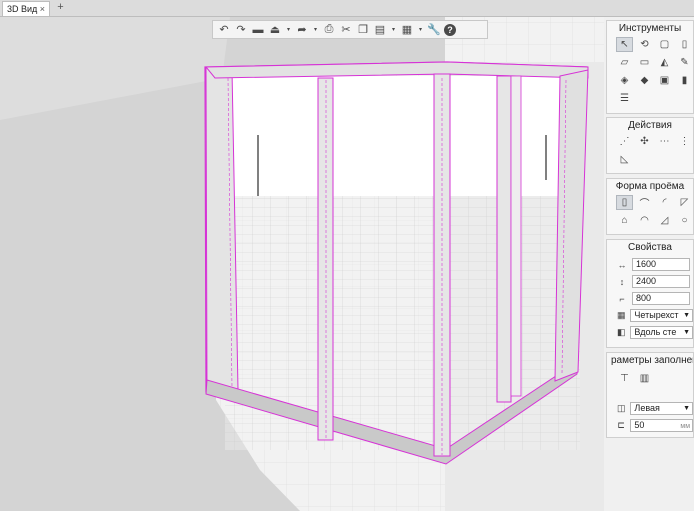 Image resolution: width=694 pixels, height=511 pixels. I want to click on properties-title: Свойства, so click(650, 247).